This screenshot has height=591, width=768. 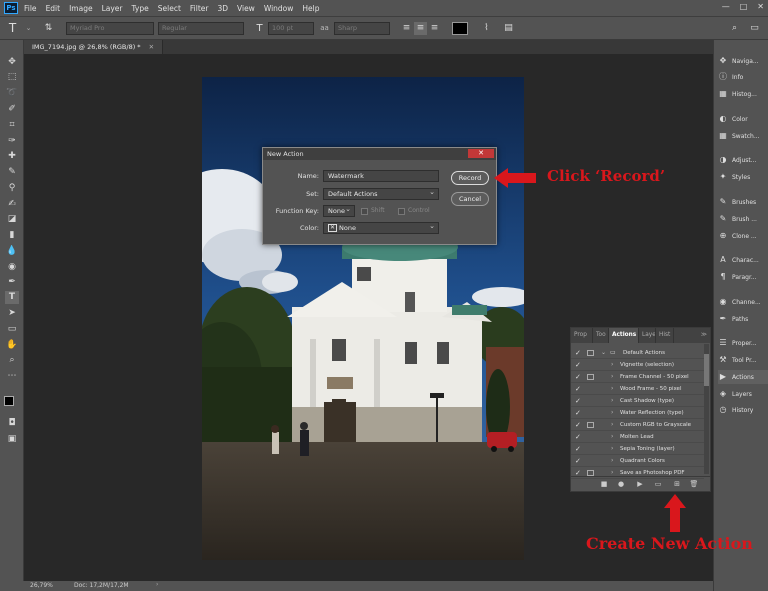 I want to click on panel-menu-icon: ≫, so click(x=692, y=335).